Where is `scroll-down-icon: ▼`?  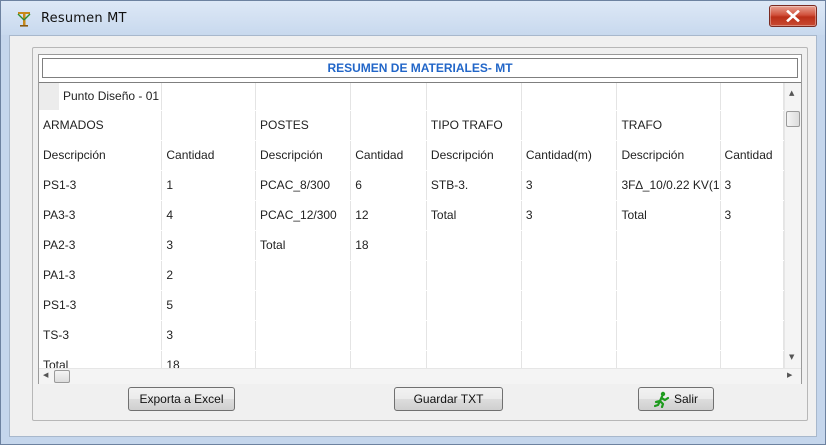
scroll-down-icon: ▼ is located at coordinates (791, 357).